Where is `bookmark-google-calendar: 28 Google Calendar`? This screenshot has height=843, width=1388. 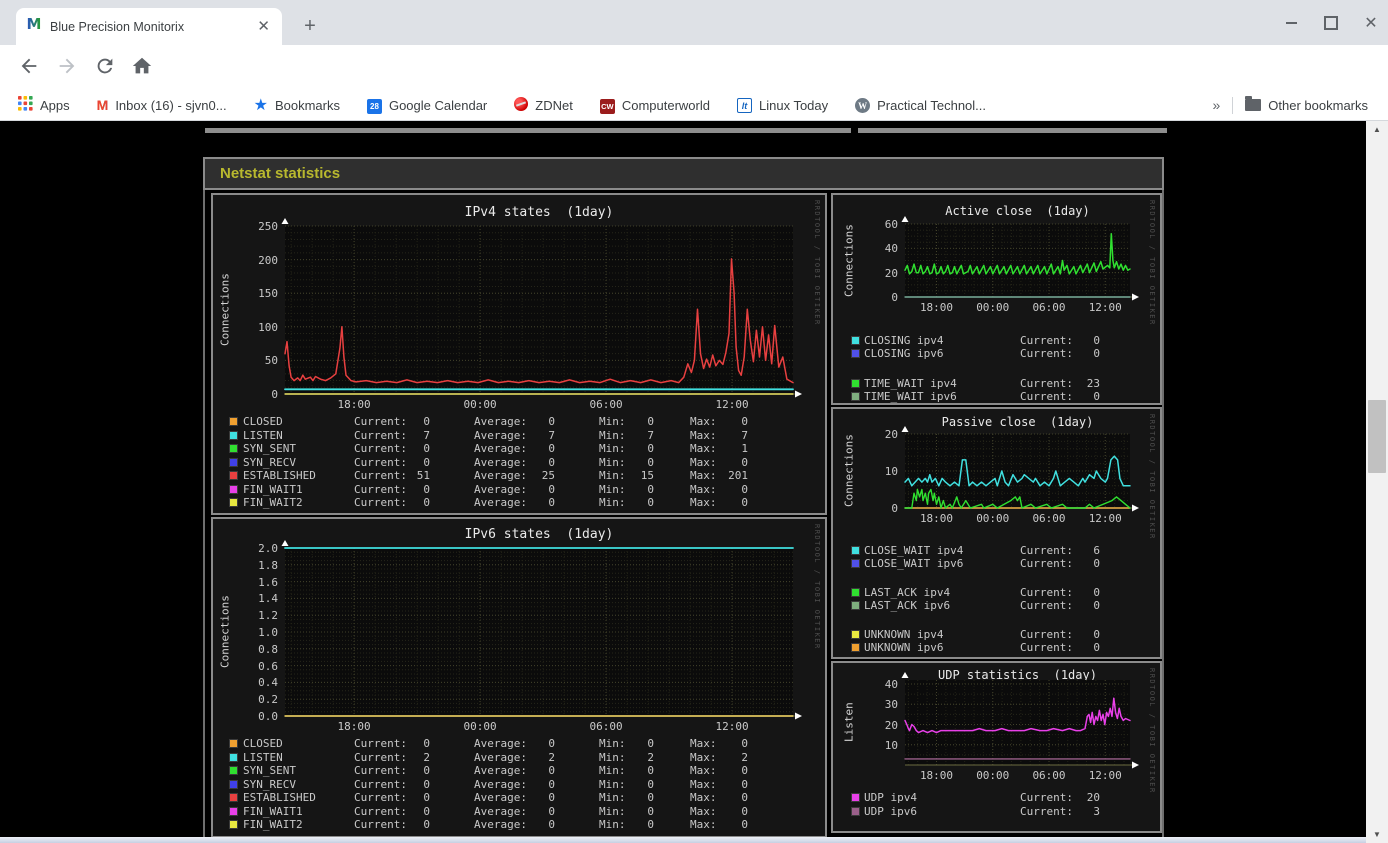
bookmark-google-calendar: 28 Google Calendar is located at coordinates (427, 105).